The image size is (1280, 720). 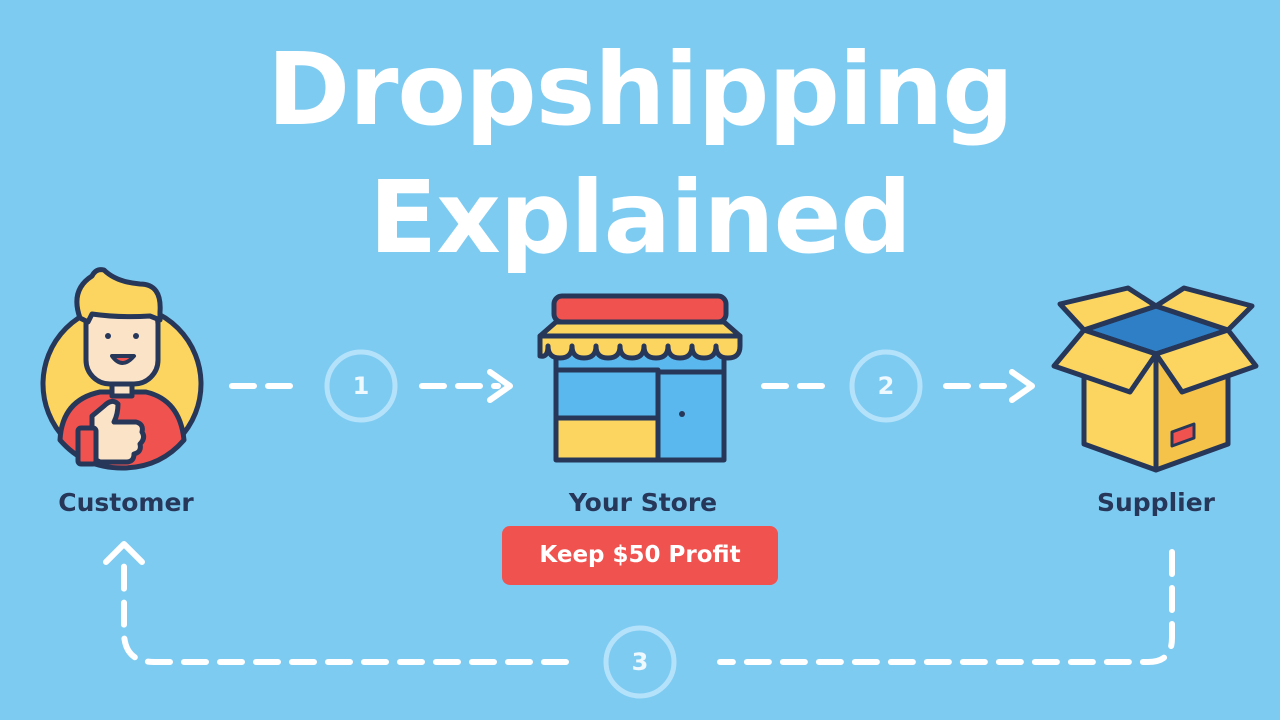 What do you see at coordinates (643, 502) in the screenshot?
I see `store-label: Your Store` at bounding box center [643, 502].